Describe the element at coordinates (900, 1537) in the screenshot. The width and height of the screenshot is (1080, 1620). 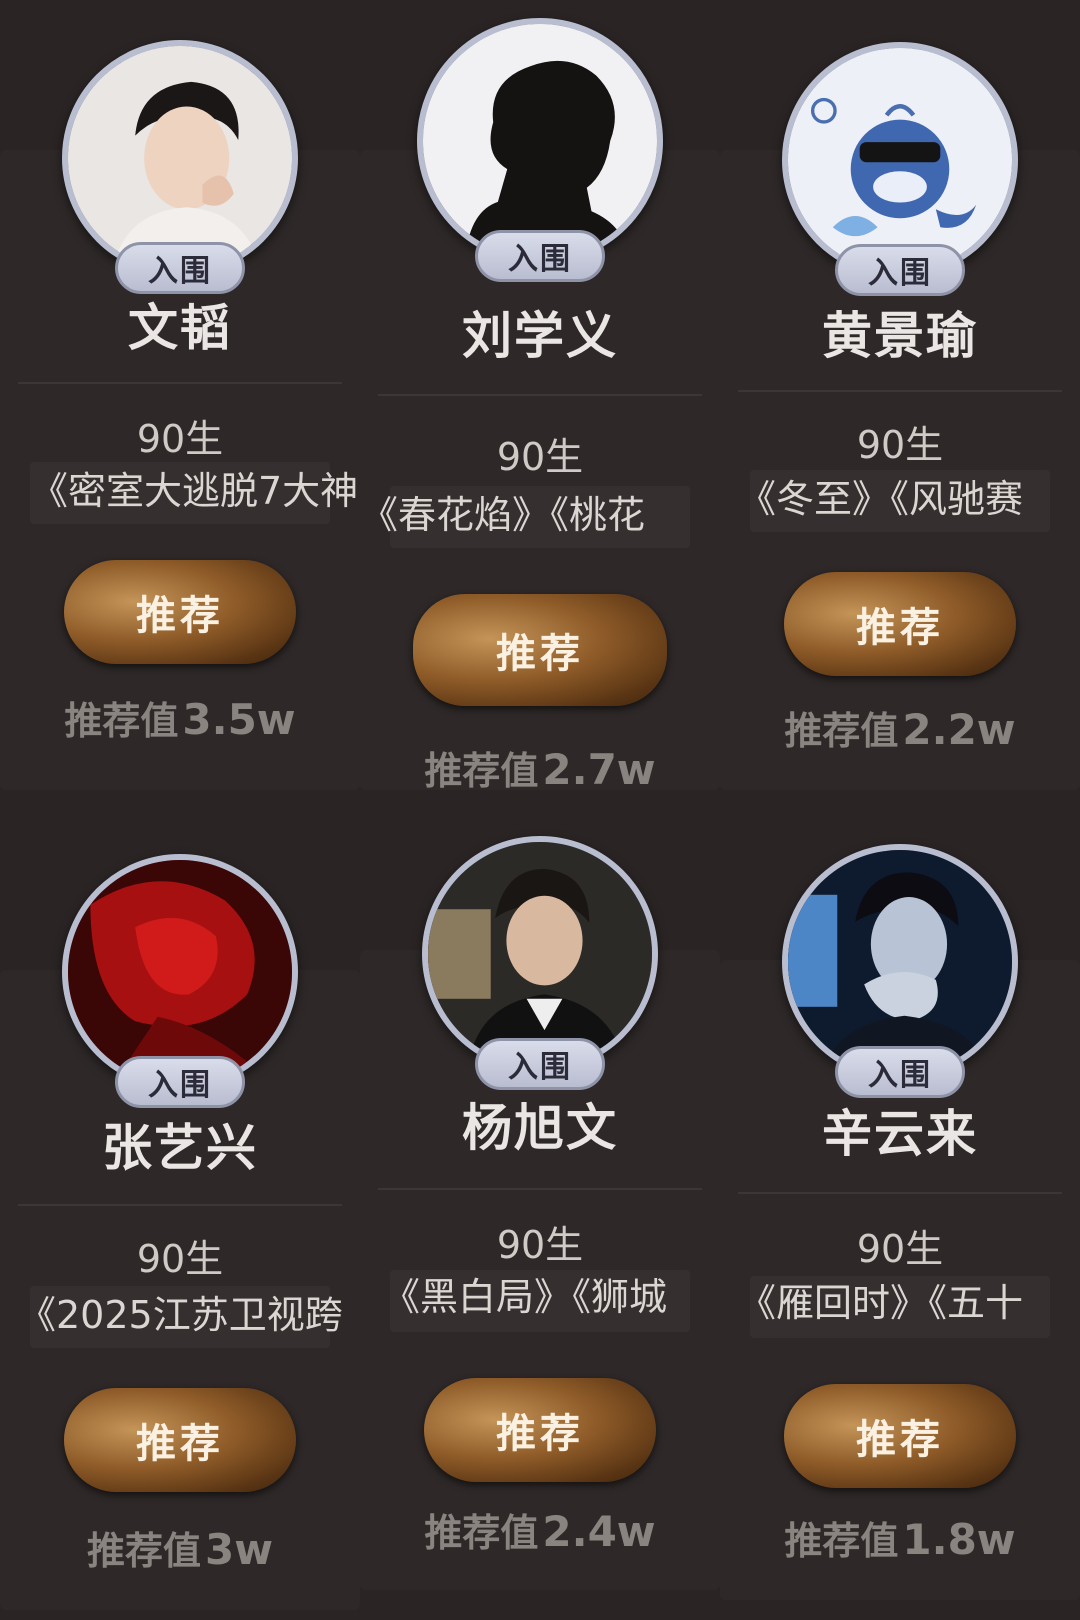
I see `recommend-value: 推荐值1.8w` at that location.